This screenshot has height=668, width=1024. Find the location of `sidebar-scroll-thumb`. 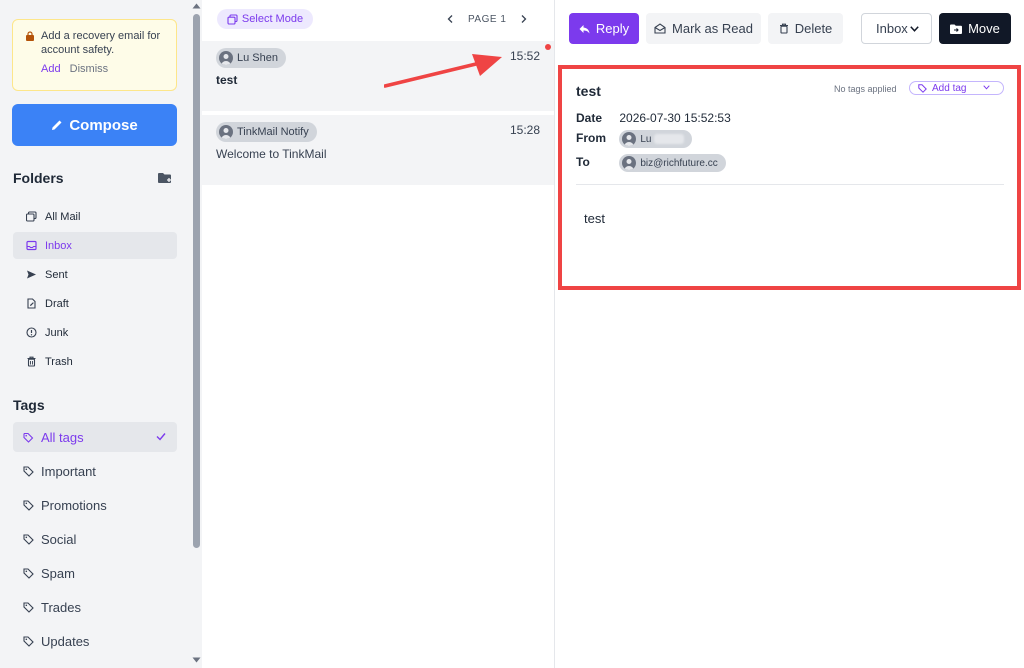

sidebar-scroll-thumb is located at coordinates (196, 281).